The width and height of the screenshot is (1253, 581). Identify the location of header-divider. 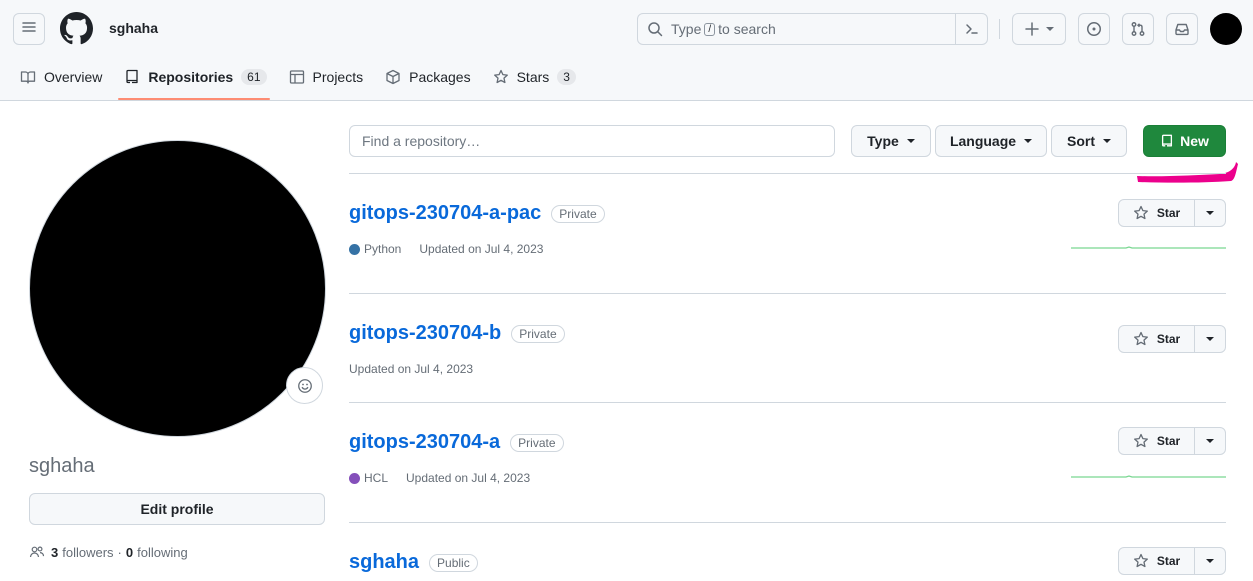
(999, 29).